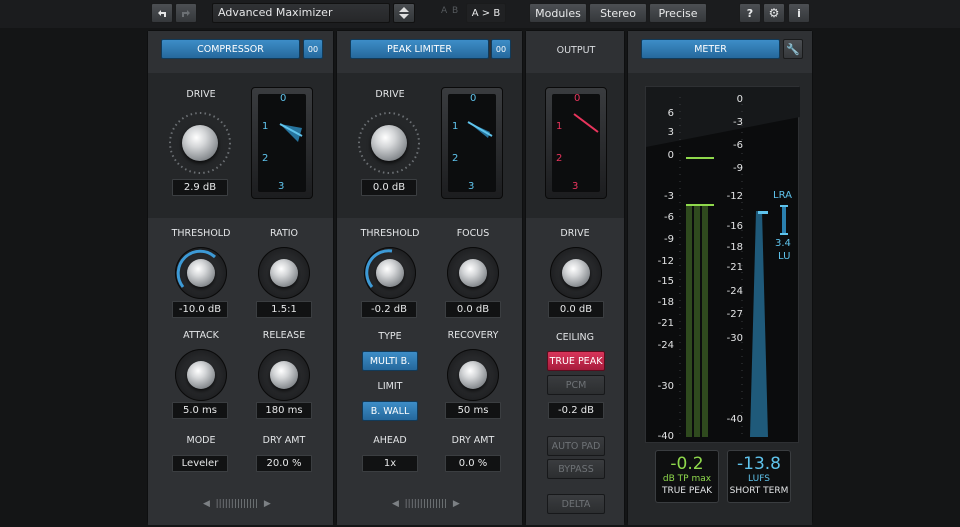 This screenshot has width=960, height=527. I want to click on pcm-button: PCM, so click(576, 385).